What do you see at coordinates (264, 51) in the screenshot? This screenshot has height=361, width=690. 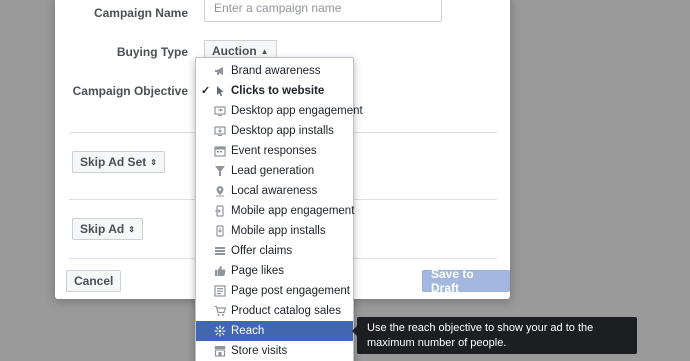 I see `select-caret-icon: ▲︎` at bounding box center [264, 51].